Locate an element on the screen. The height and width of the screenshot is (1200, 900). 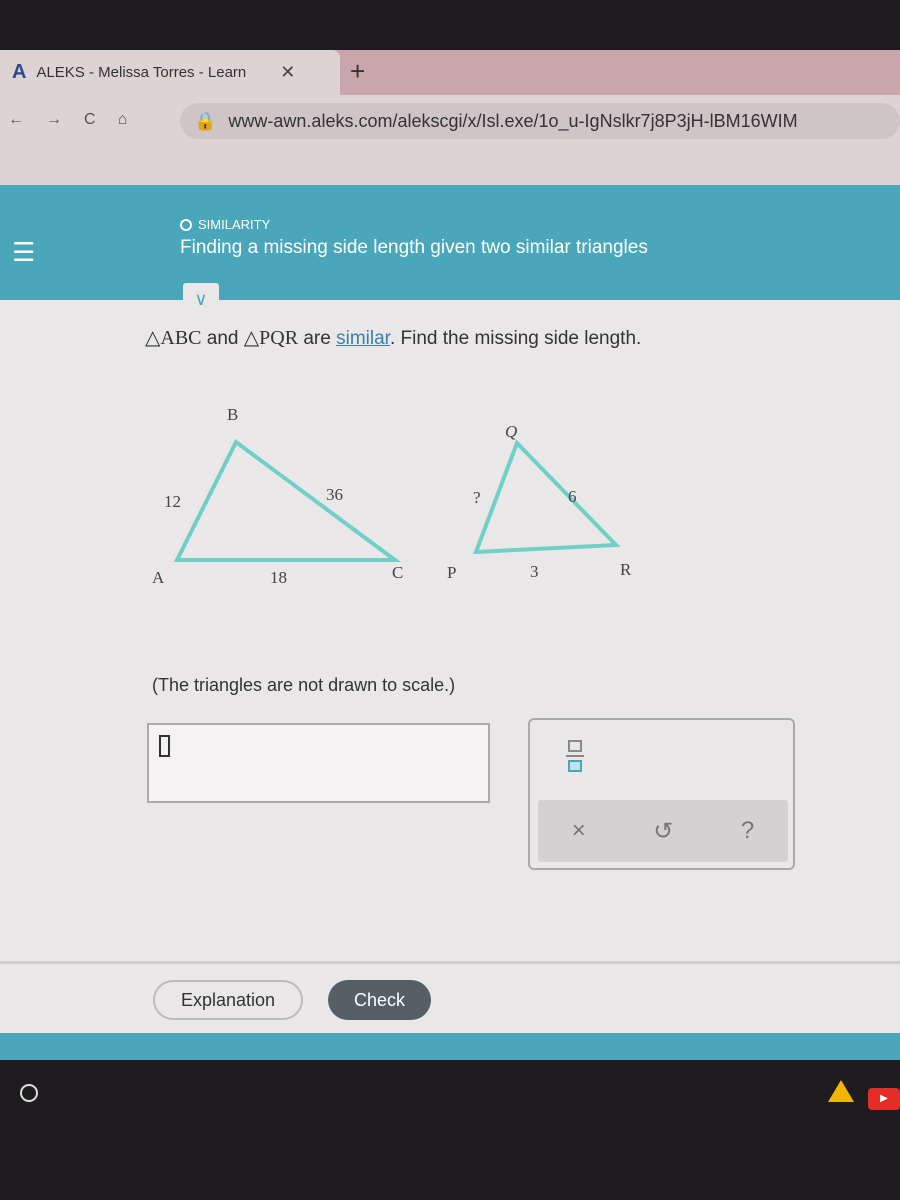
forward-icon: → is located at coordinates (54, 120).